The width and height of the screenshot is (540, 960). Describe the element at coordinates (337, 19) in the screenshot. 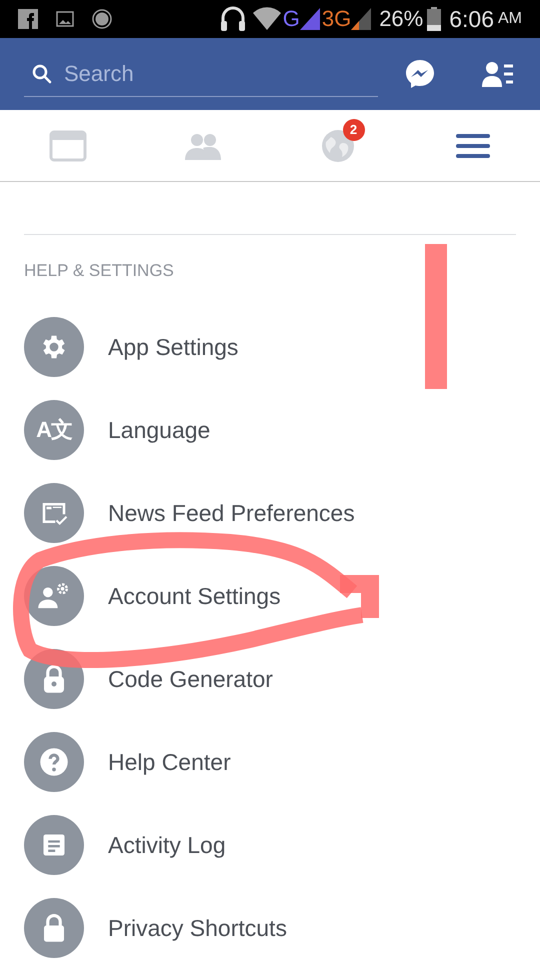

I see `network-type: 3G` at that location.